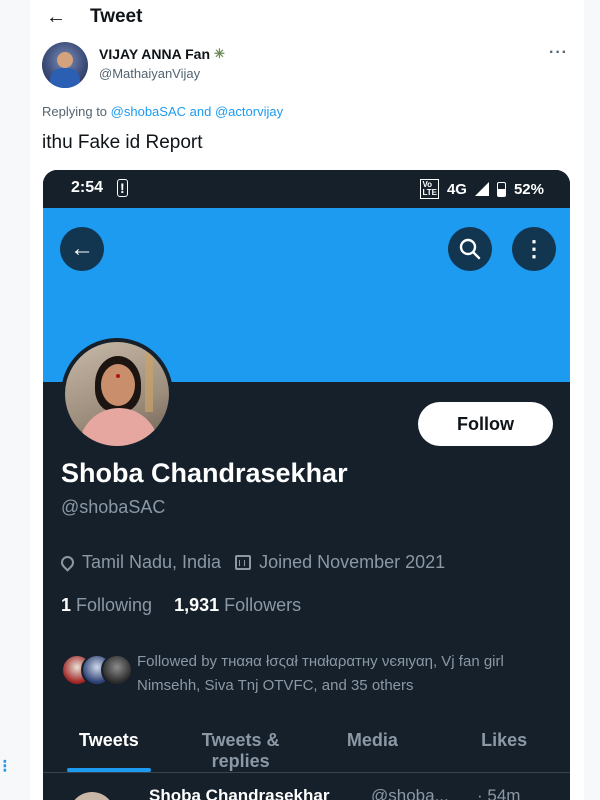  I want to click on followers-label: Followers, so click(263, 605).